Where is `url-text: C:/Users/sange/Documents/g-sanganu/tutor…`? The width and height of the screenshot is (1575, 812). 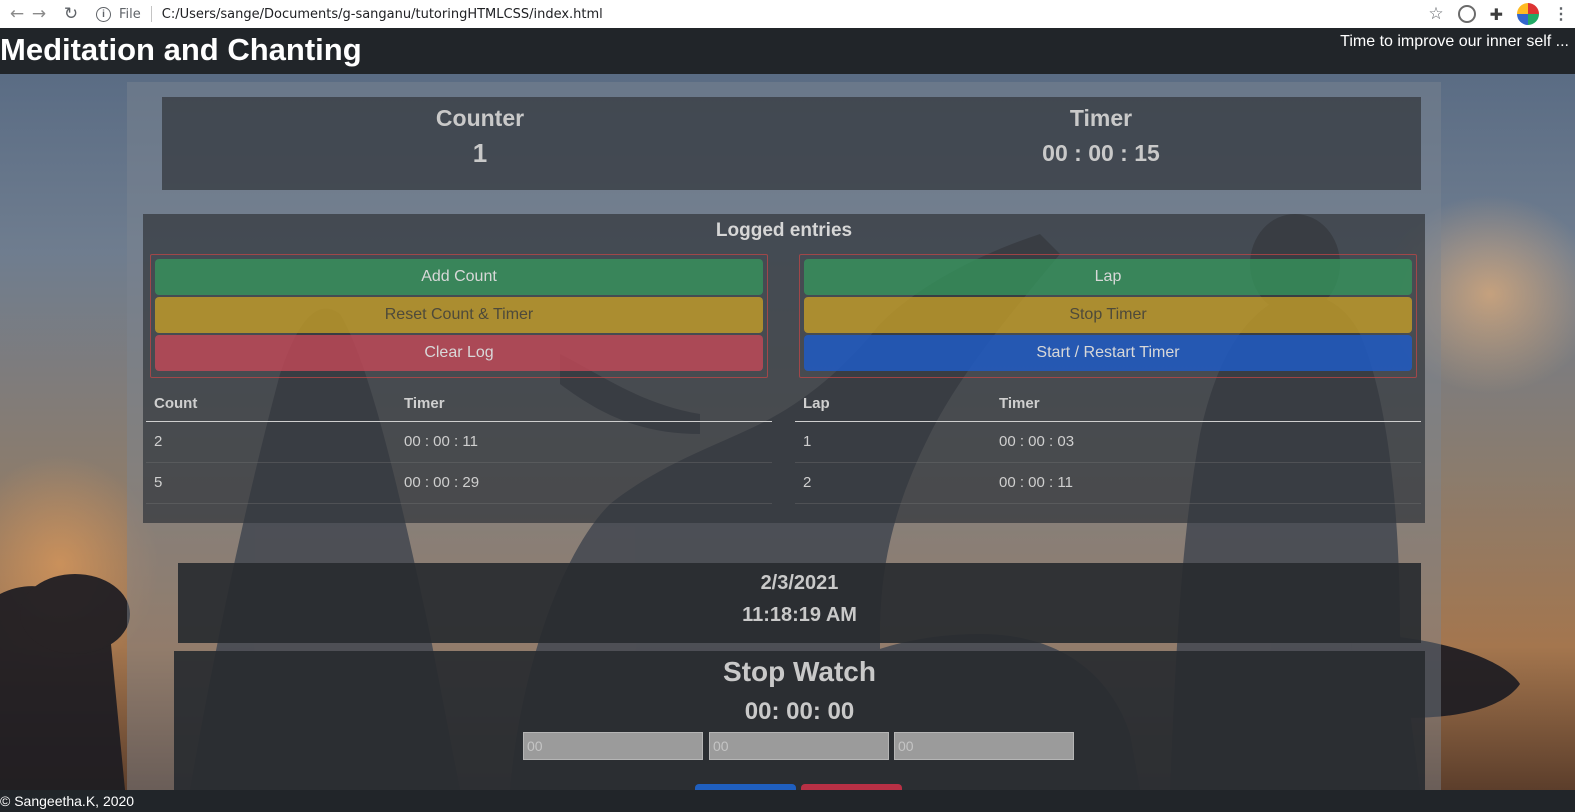
url-text: C:/Users/sange/Documents/g-sanganu/tutor… is located at coordinates (382, 14).